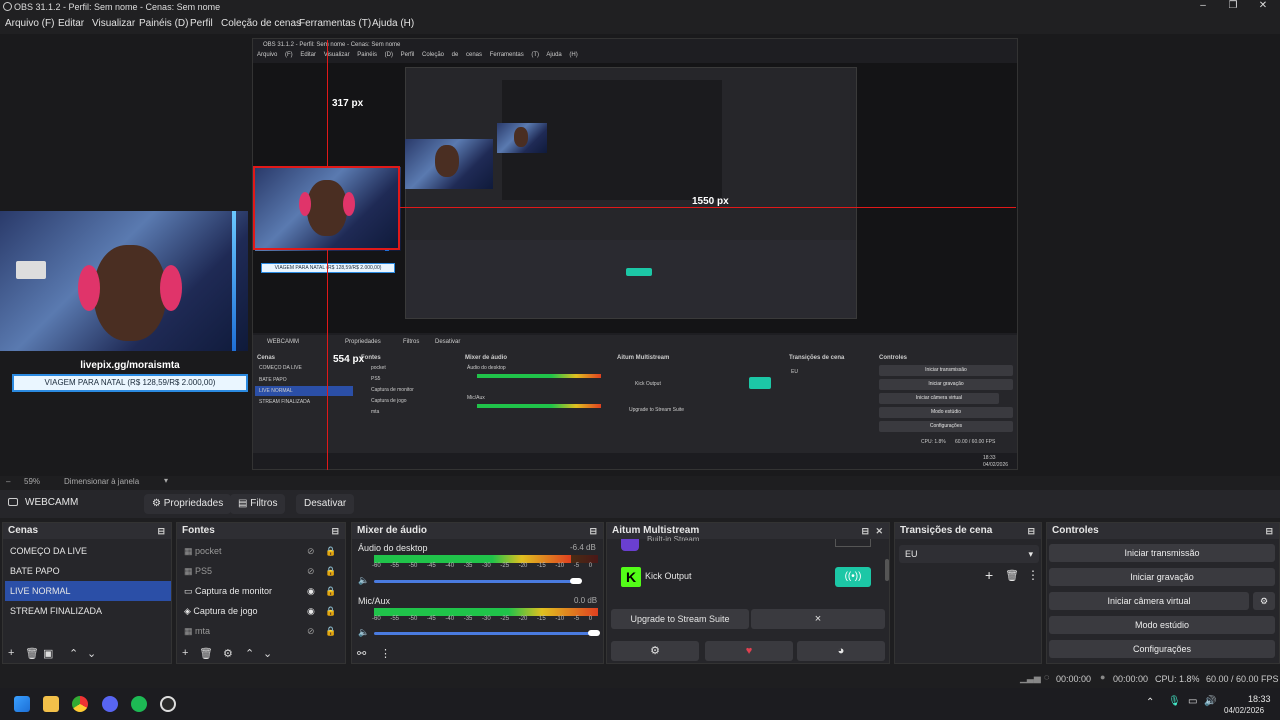 The height and width of the screenshot is (720, 1280). What do you see at coordinates (879, 531) in the screenshot?
I see `close-icon: ✕` at bounding box center [879, 531].